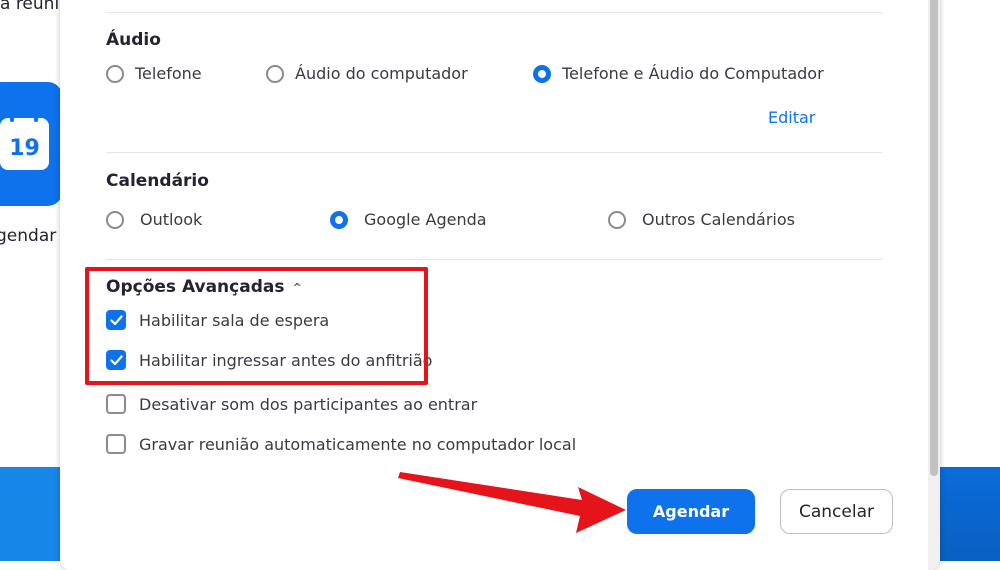 The width and height of the screenshot is (1000, 570). Describe the element at coordinates (512, 502) in the screenshot. I see `annotation-arrow-icon` at that location.